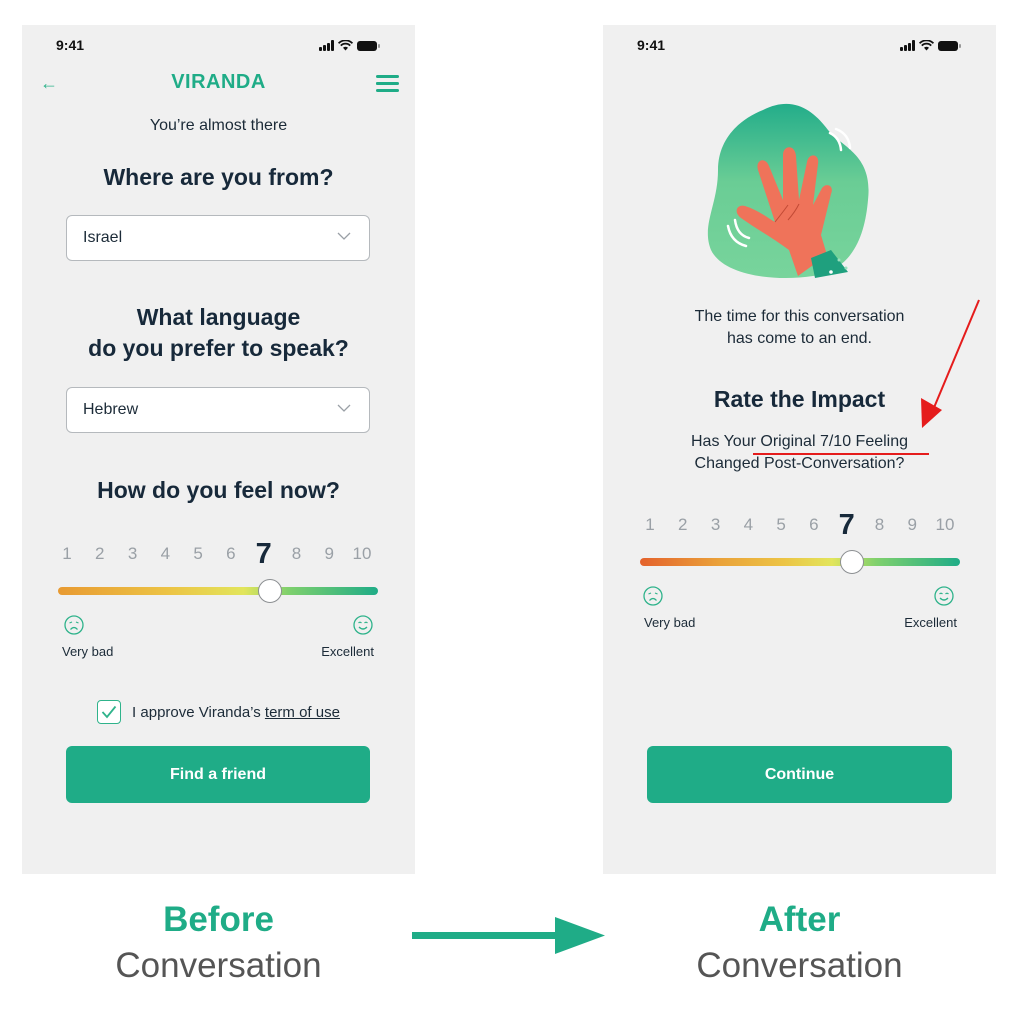  Describe the element at coordinates (302, 712) in the screenshot. I see `terms-link: term of use` at that location.